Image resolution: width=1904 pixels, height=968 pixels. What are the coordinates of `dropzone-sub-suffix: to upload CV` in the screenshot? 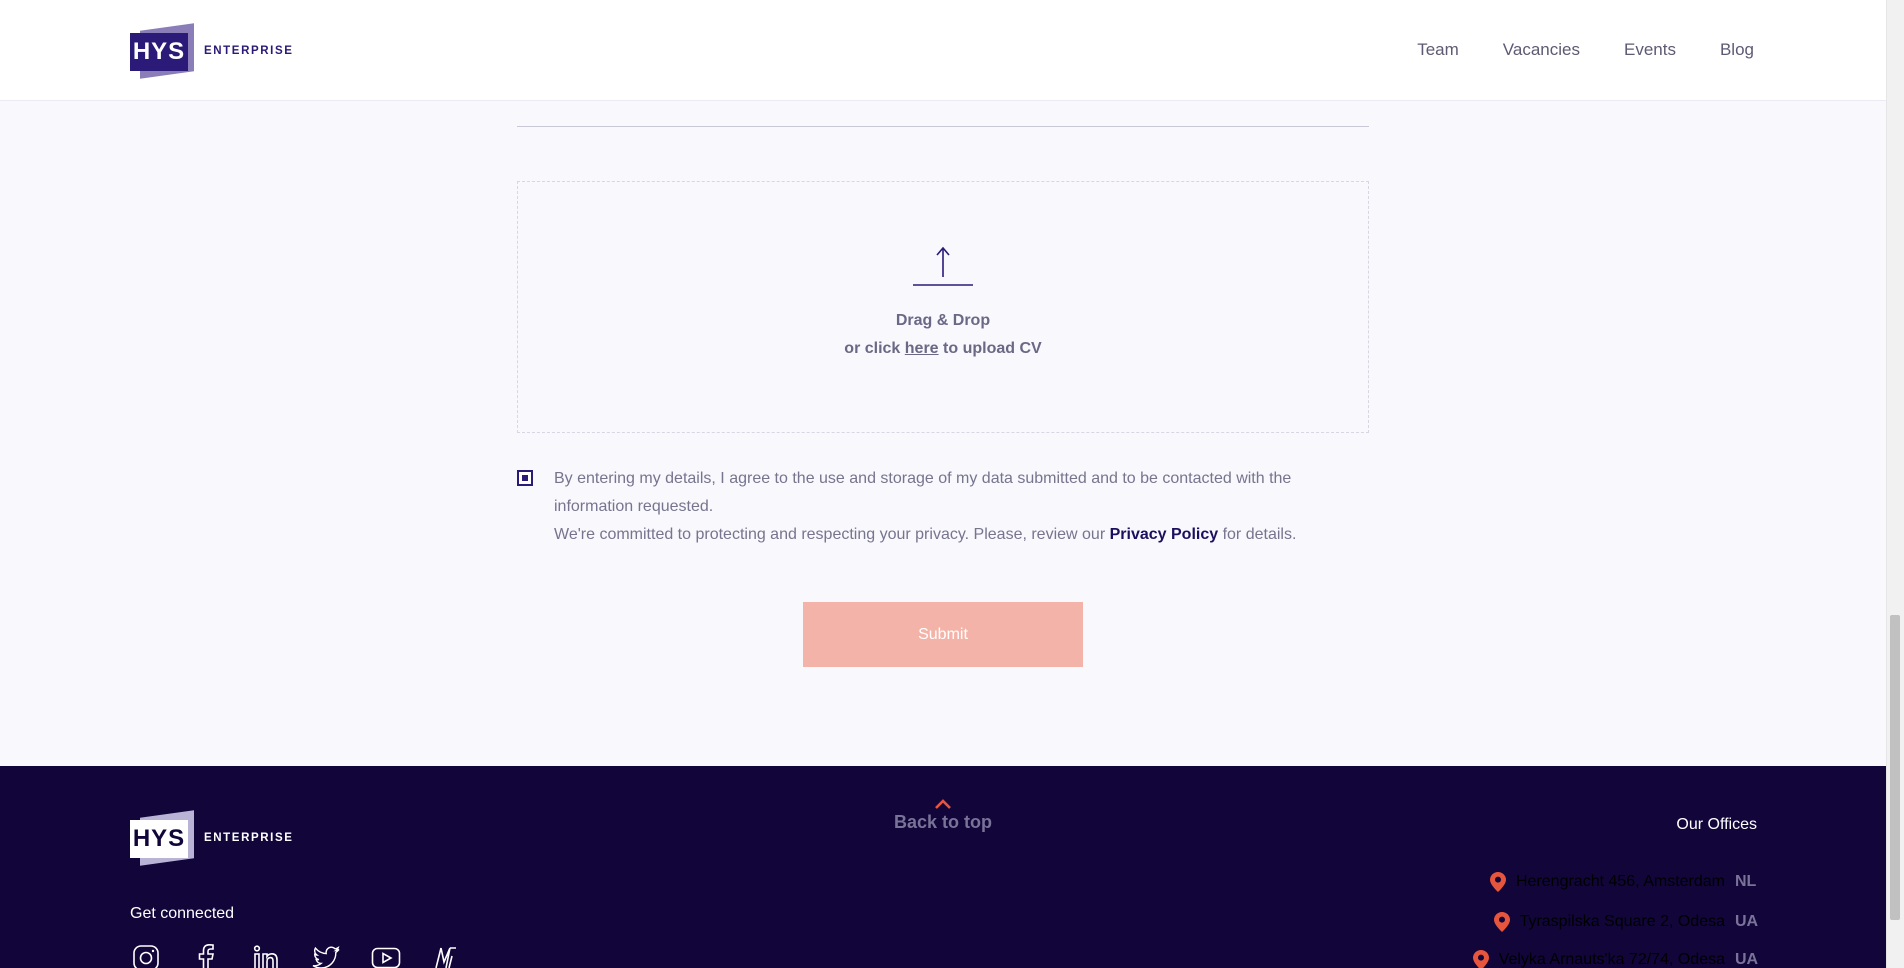 It's located at (992, 348).